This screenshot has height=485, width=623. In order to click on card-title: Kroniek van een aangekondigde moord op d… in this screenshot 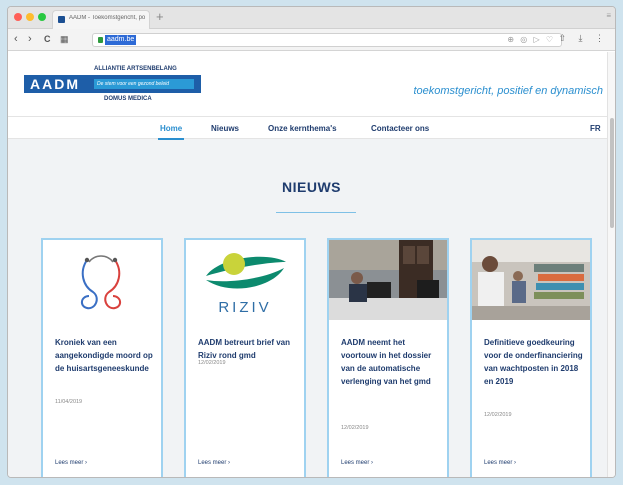, I will do `click(105, 355)`.